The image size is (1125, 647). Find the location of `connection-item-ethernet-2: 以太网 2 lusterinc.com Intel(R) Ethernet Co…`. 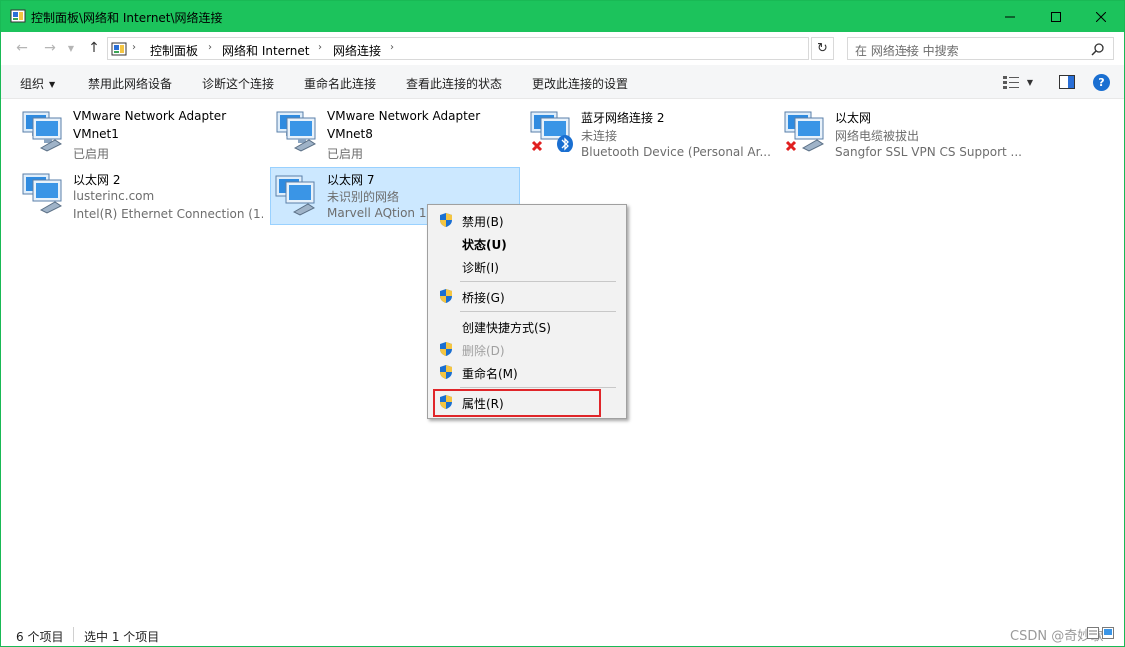

connection-item-ethernet-2: 以太网 2 lusterinc.com Intel(R) Ethernet Co… is located at coordinates (142, 193).